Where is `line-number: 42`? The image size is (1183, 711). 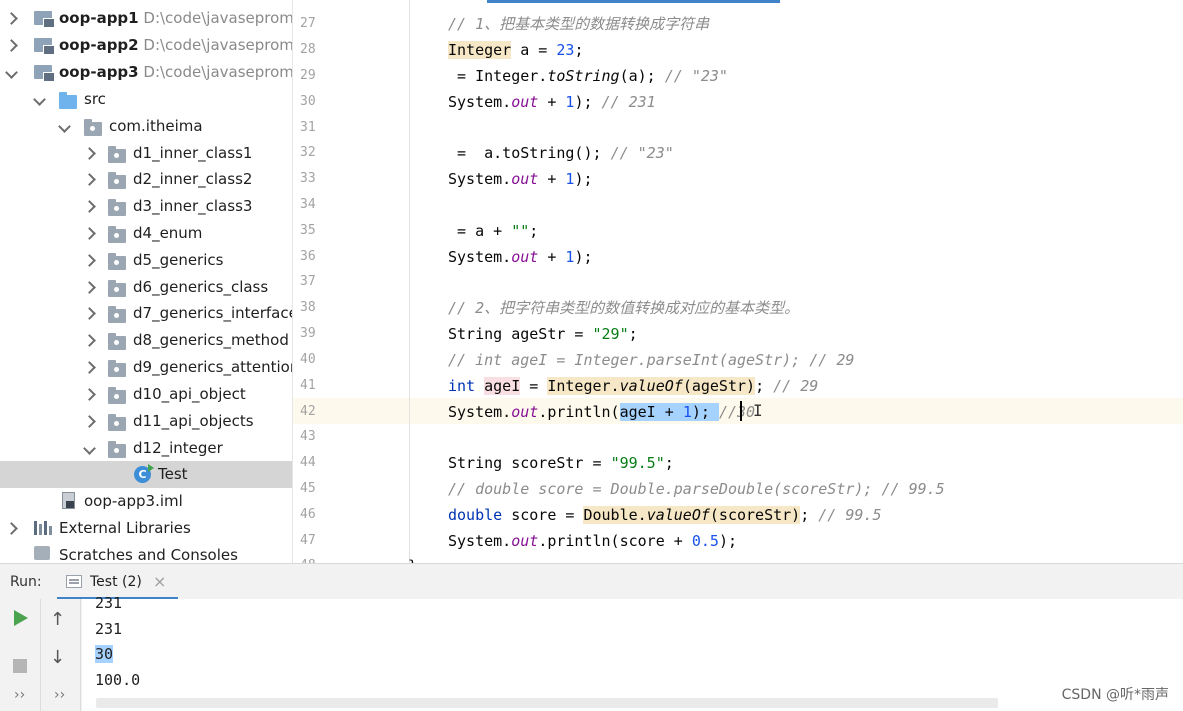 line-number: 42 is located at coordinates (308, 411).